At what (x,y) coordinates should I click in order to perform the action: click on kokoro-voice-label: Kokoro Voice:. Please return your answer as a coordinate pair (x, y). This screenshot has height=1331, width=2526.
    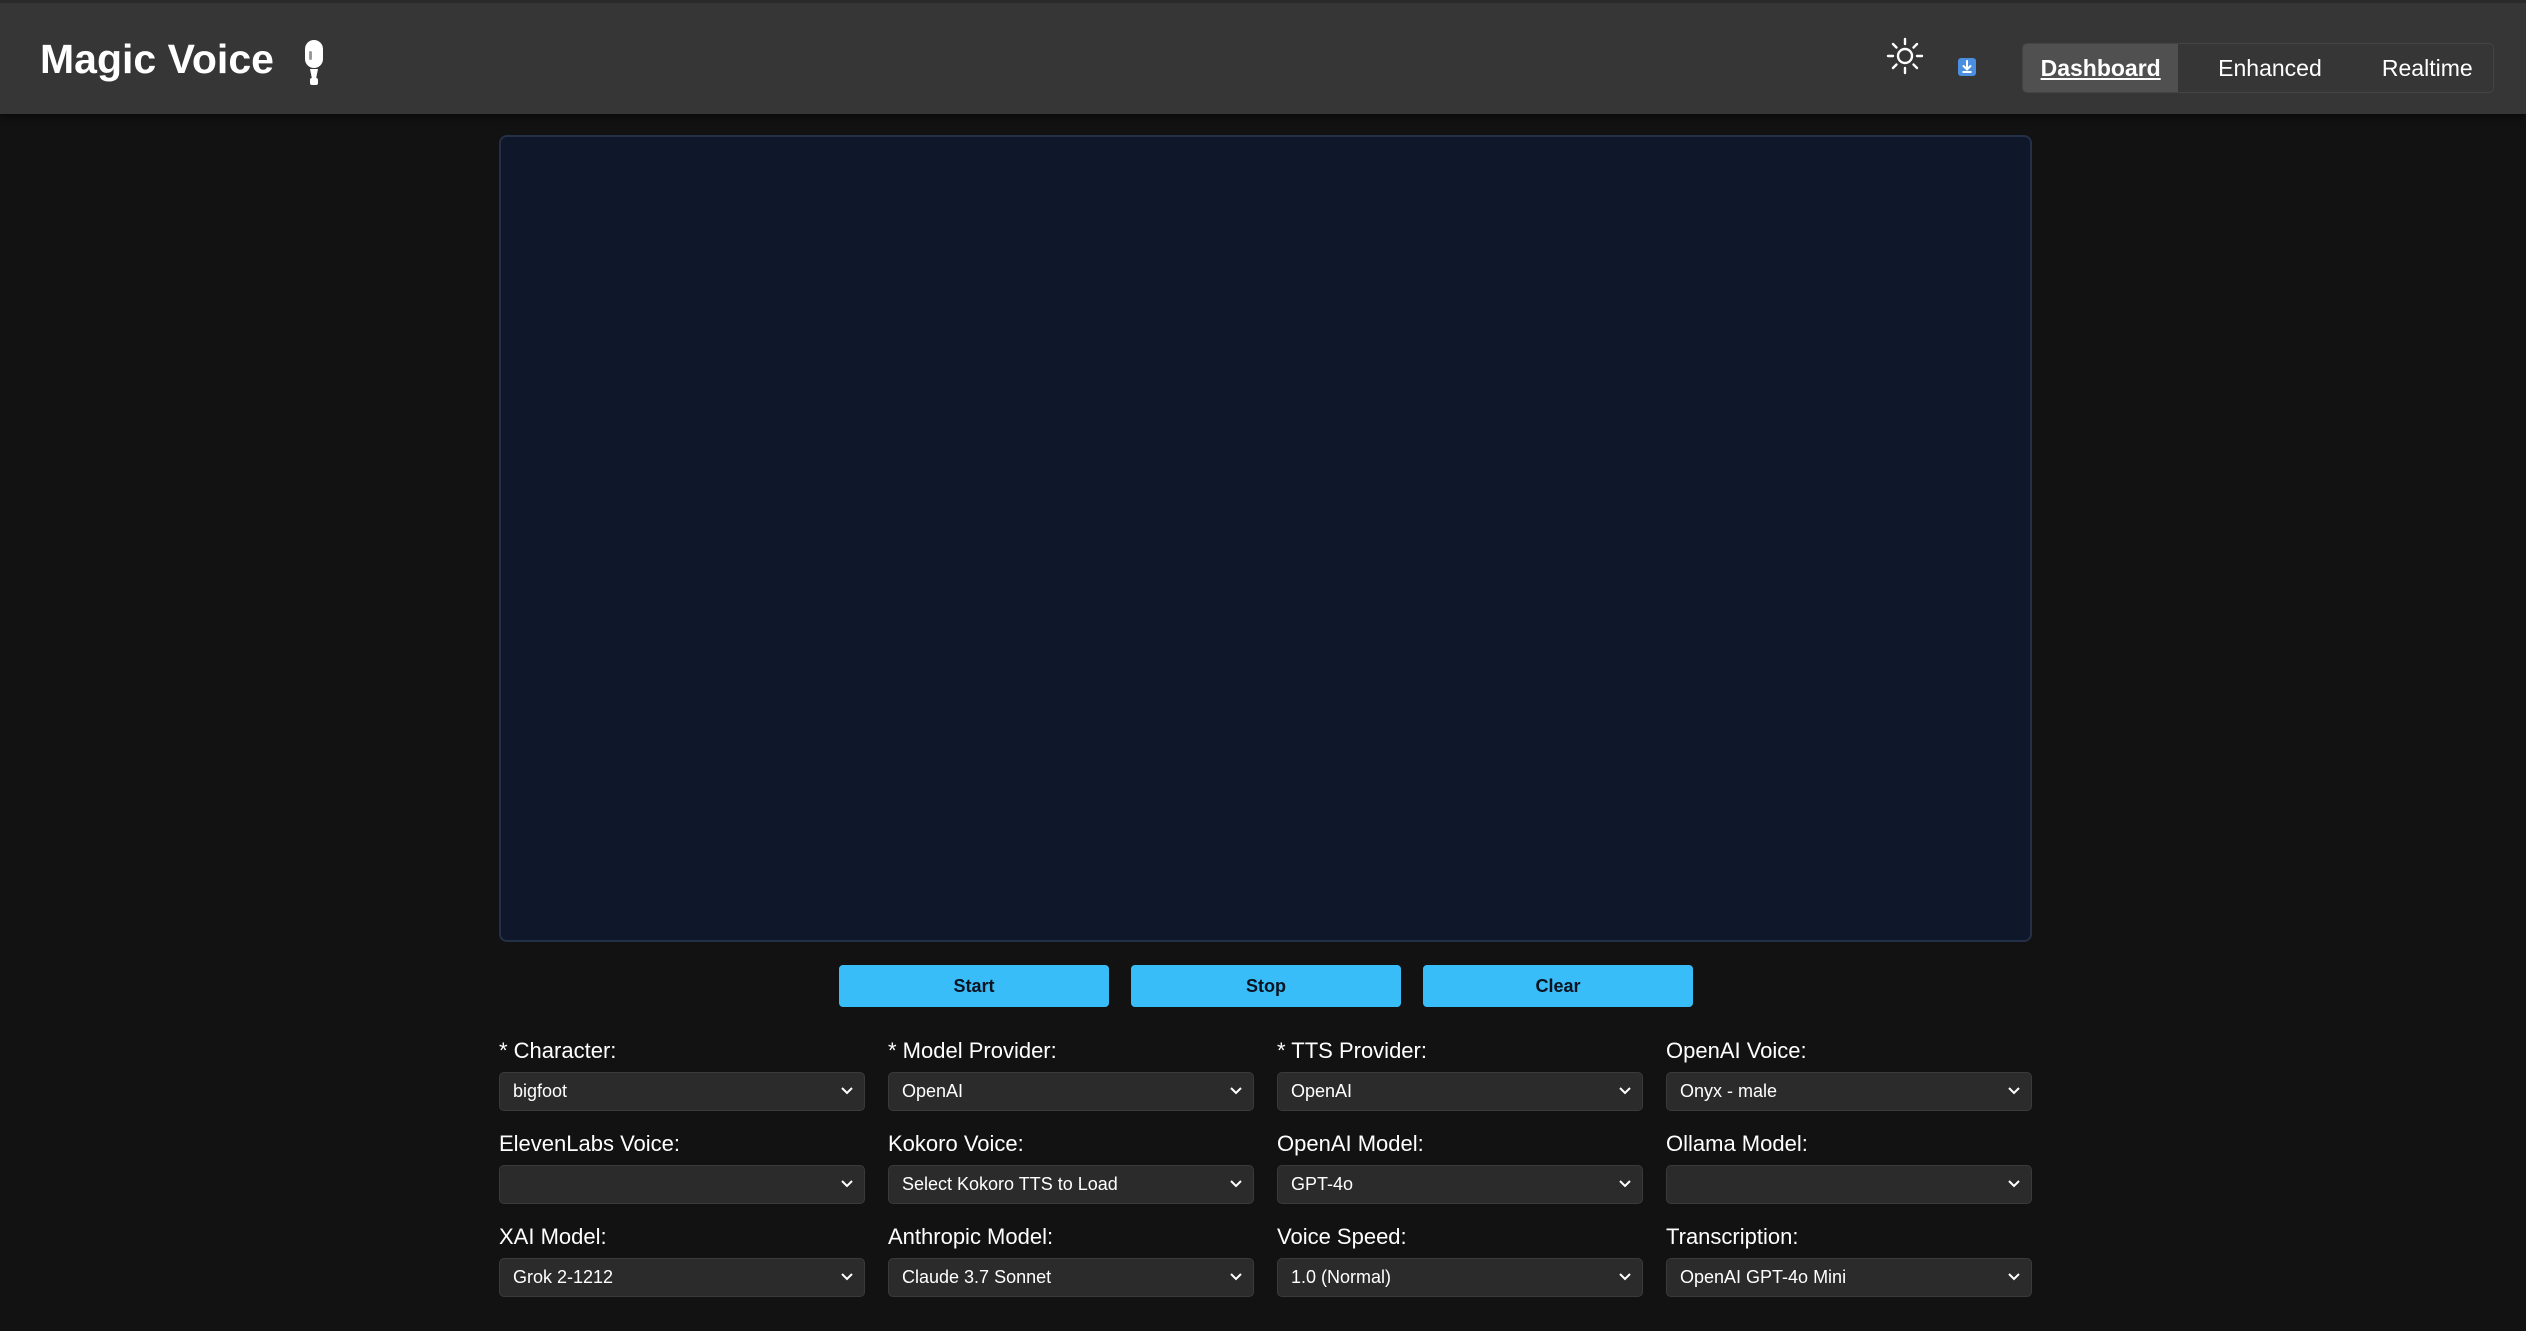
    Looking at the image, I should click on (956, 1143).